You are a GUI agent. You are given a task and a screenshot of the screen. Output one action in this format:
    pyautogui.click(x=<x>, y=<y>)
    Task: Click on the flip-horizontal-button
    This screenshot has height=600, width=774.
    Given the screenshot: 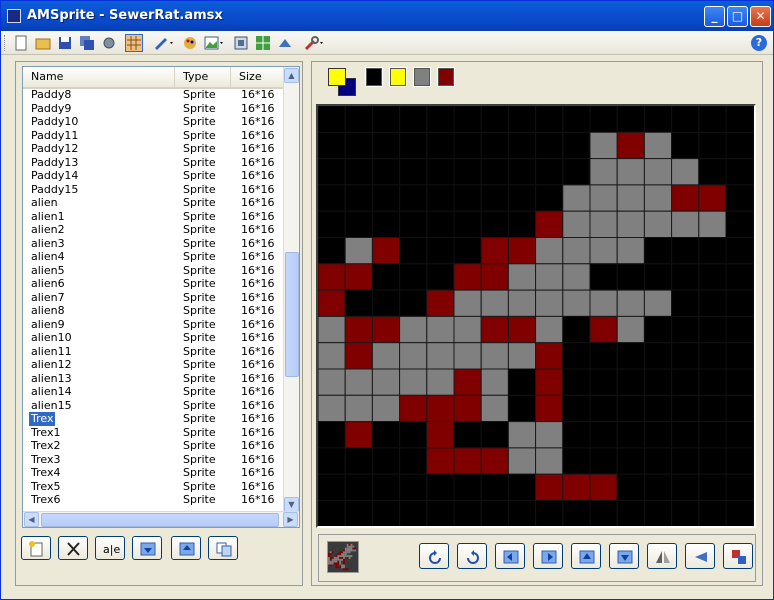 What is the action you would take?
    pyautogui.click(x=662, y=556)
    